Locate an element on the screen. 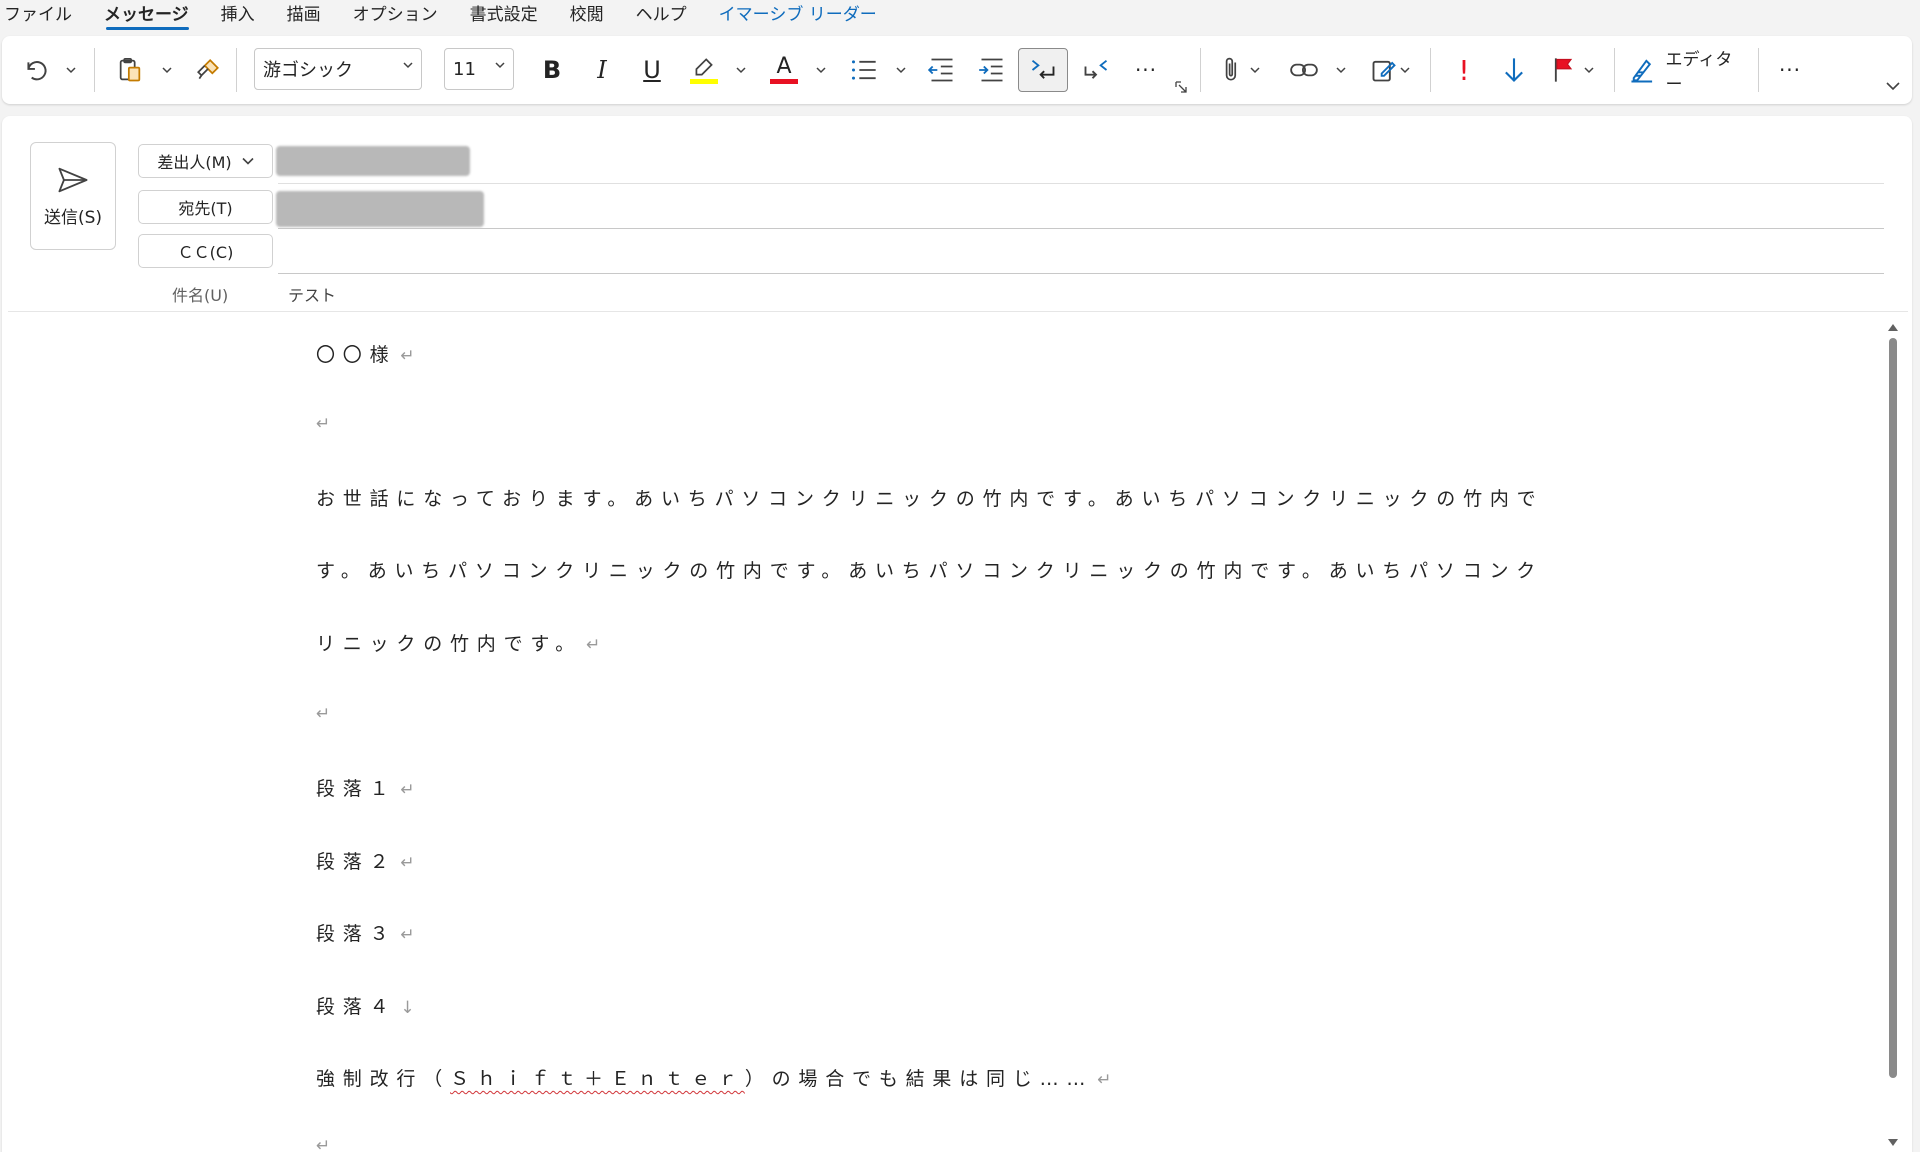 The width and height of the screenshot is (1920, 1152). link-dropdown is located at coordinates (1341, 70).